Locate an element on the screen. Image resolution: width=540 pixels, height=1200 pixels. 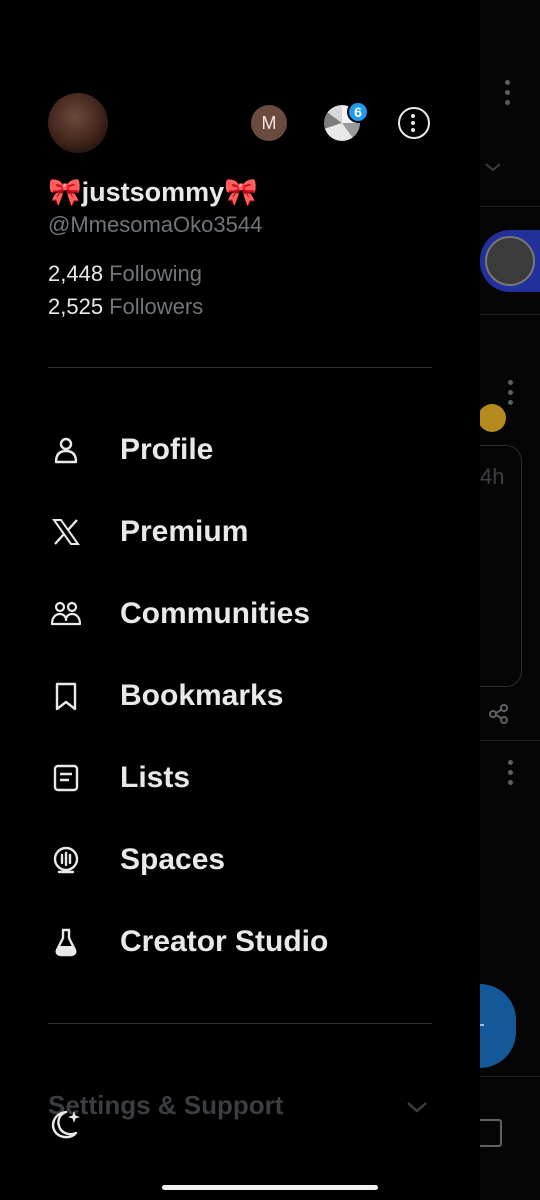
menu-item-label: Communities is located at coordinates (215, 613).